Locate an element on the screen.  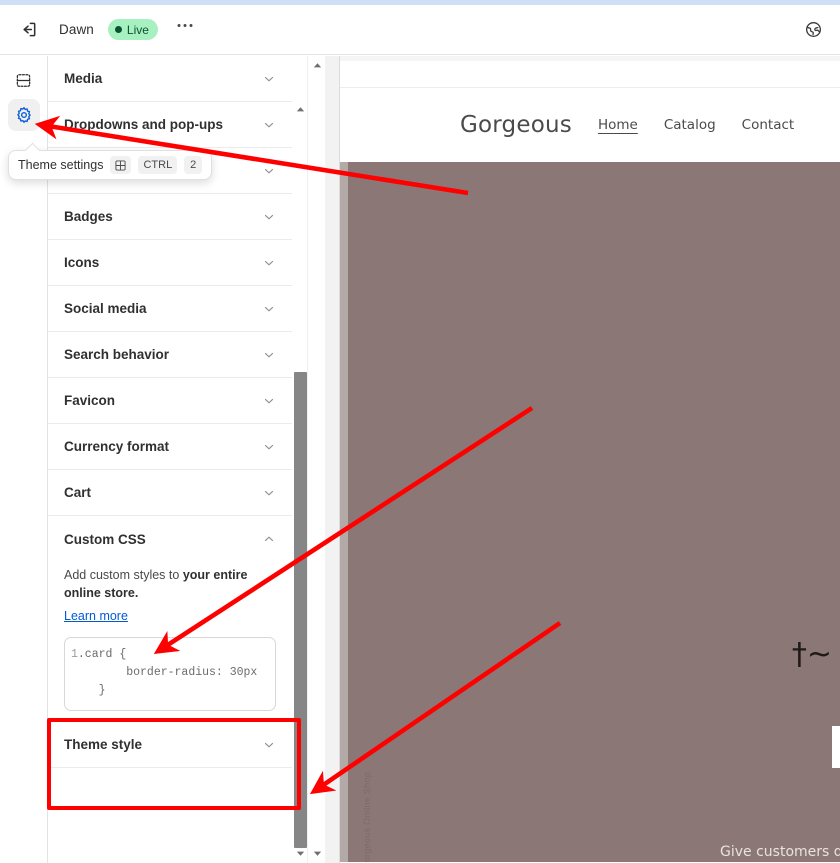
exit-icon is located at coordinates (28, 30).